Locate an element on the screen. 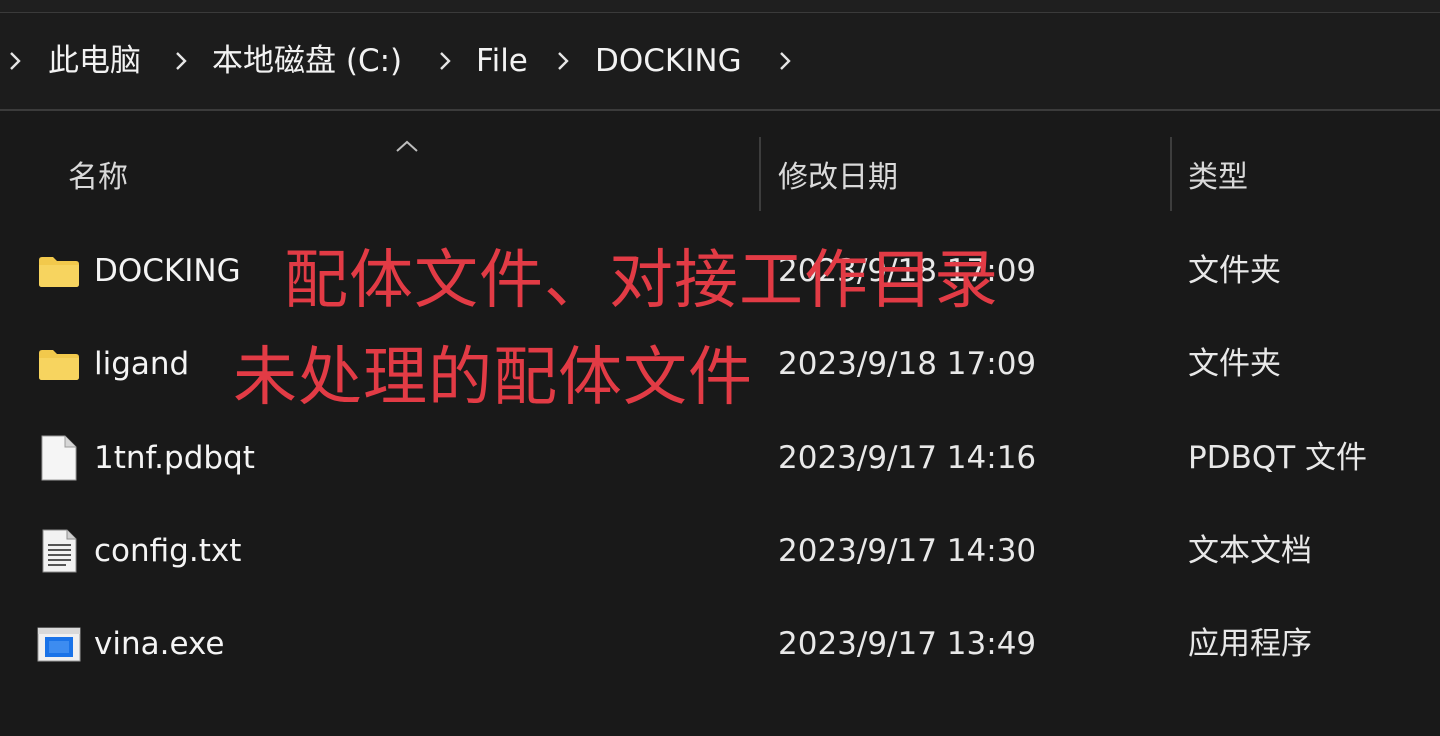 The width and height of the screenshot is (1440, 736). file-modified-date: 2023/9/17 14:30 is located at coordinates (907, 551).